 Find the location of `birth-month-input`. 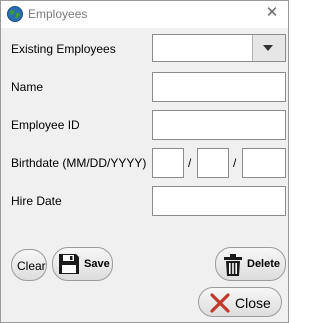

birth-month-input is located at coordinates (168, 163).